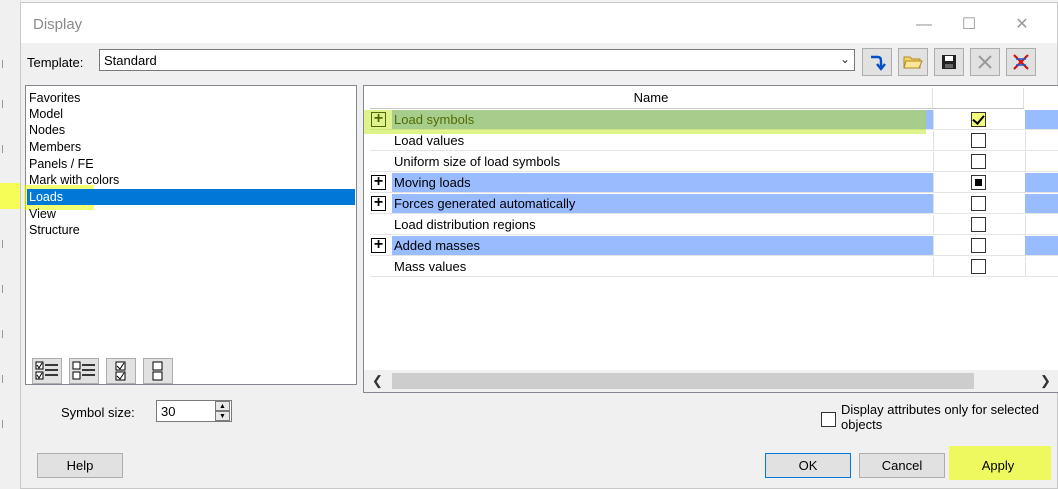  I want to click on reset-template-button, so click(1021, 62).